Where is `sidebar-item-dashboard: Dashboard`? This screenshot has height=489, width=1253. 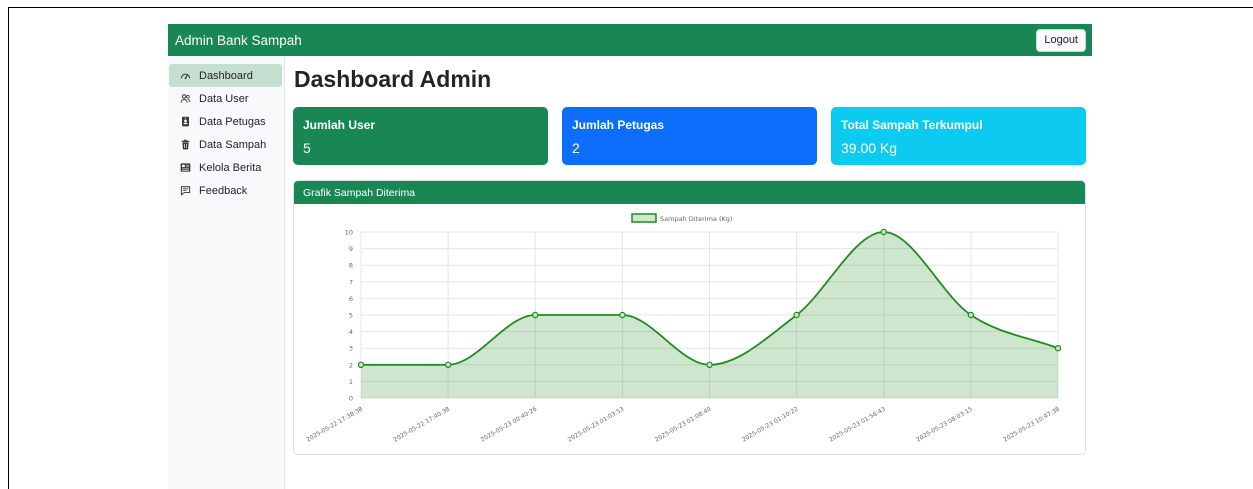 sidebar-item-dashboard: Dashboard is located at coordinates (225, 75).